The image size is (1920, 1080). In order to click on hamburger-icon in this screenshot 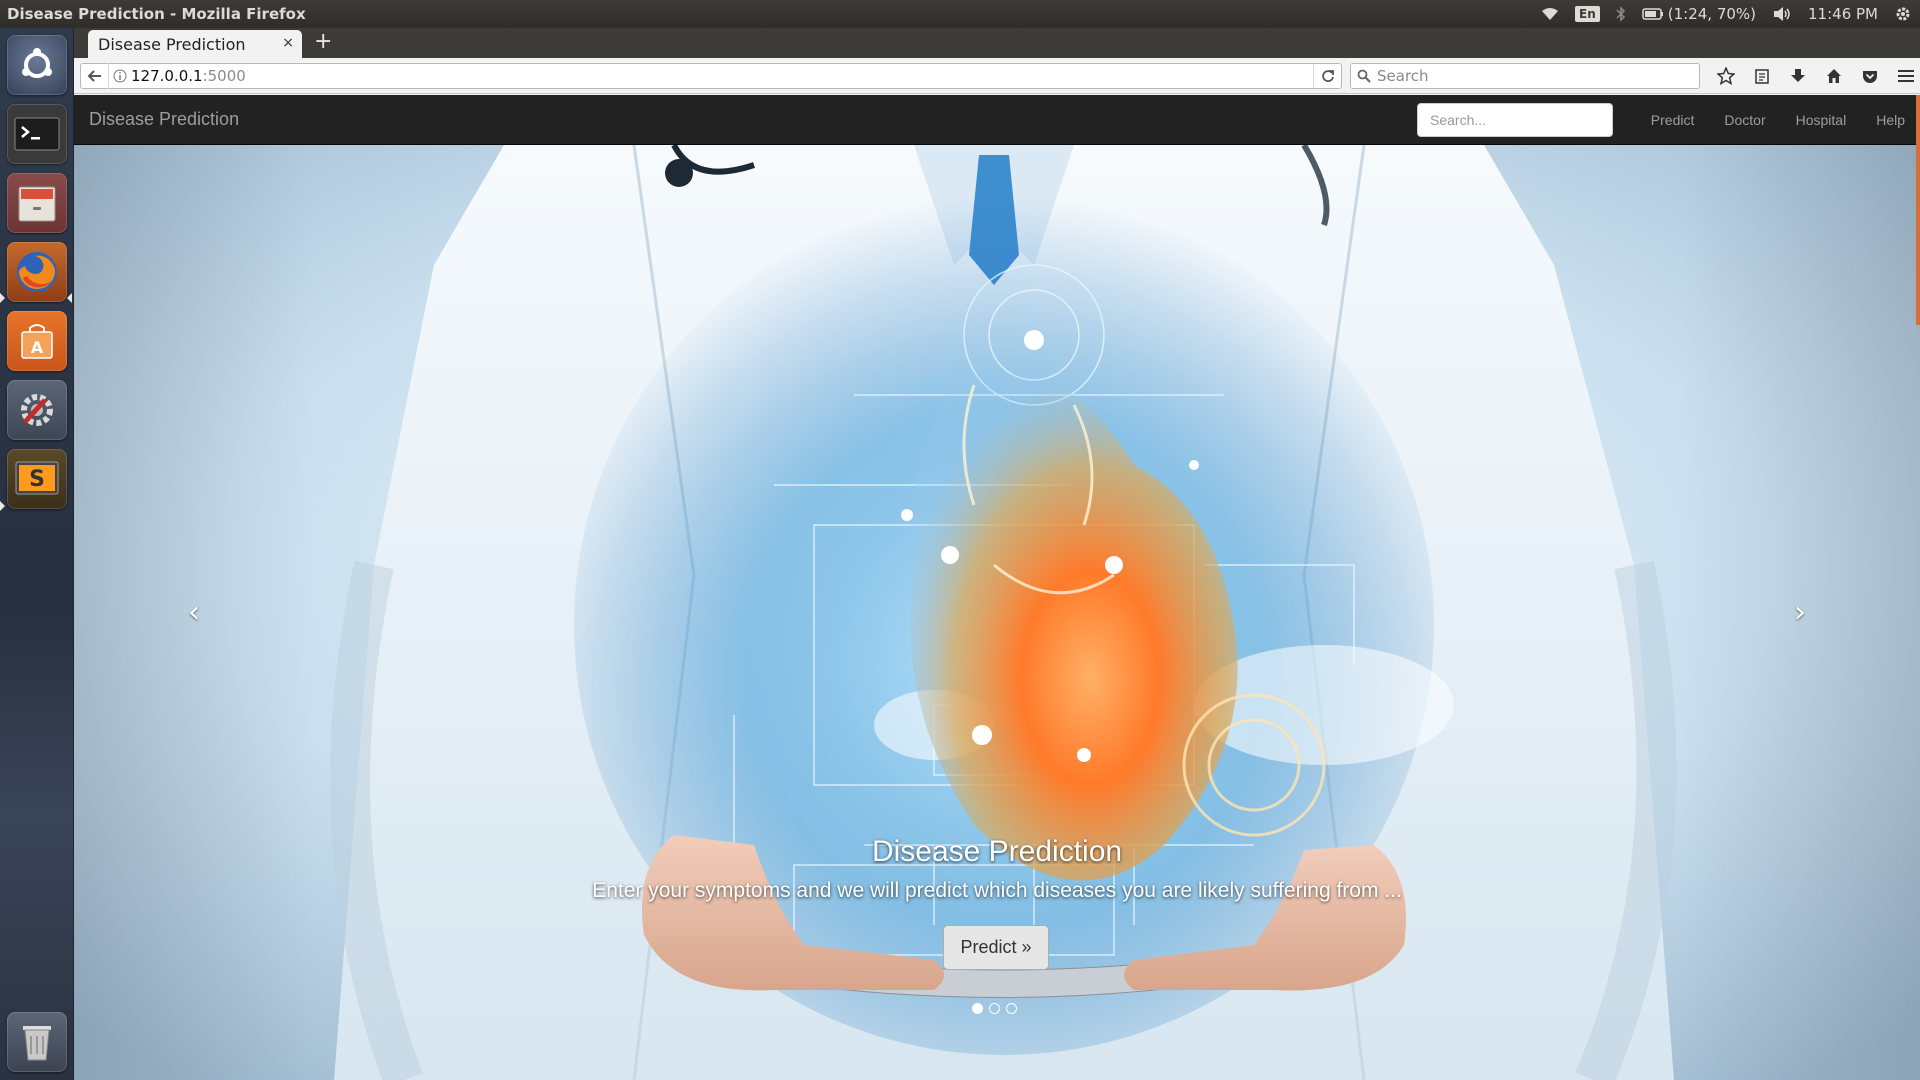, I will do `click(1906, 76)`.